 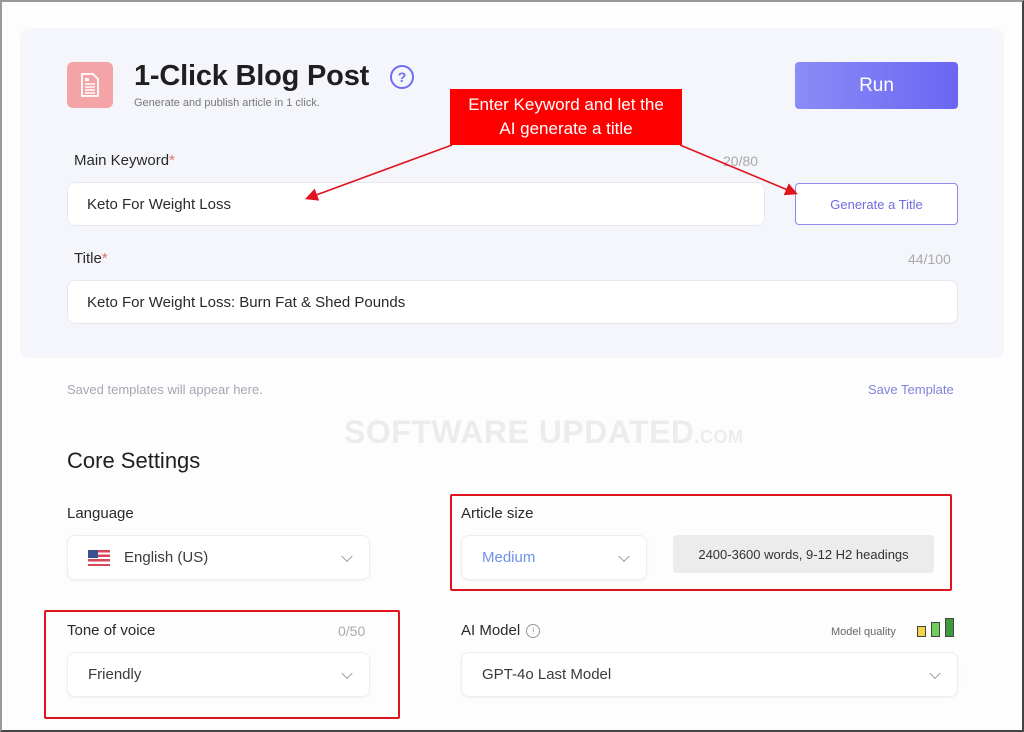 I want to click on question-circle-icon: ?, so click(x=402, y=77).